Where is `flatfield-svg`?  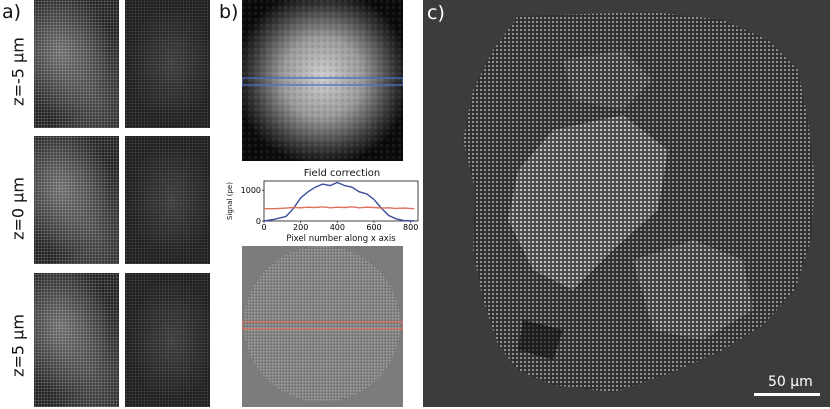
flatfield-svg is located at coordinates (322, 80).